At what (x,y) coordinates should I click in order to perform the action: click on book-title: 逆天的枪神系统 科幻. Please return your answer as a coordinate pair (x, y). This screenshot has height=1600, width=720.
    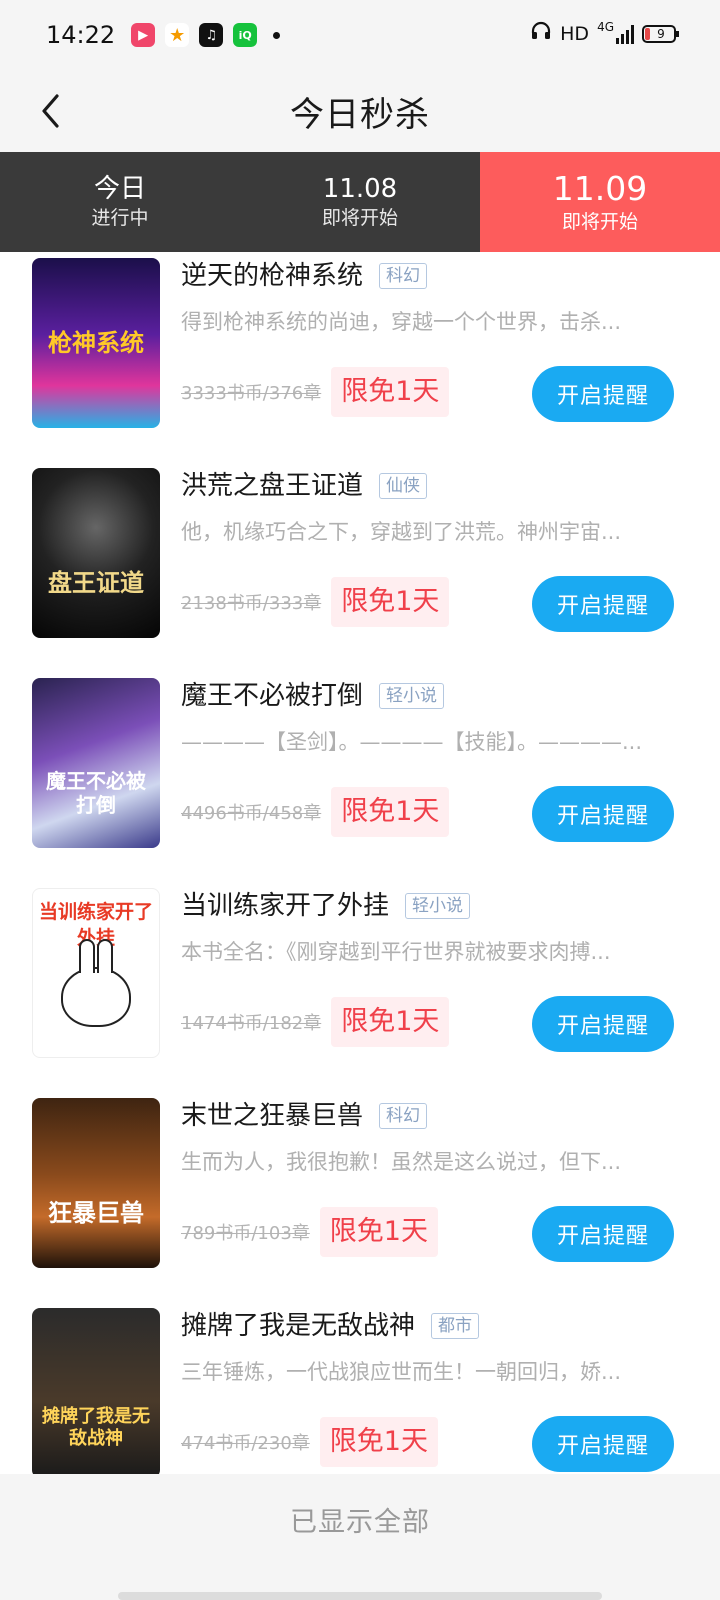
    Looking at the image, I should click on (304, 276).